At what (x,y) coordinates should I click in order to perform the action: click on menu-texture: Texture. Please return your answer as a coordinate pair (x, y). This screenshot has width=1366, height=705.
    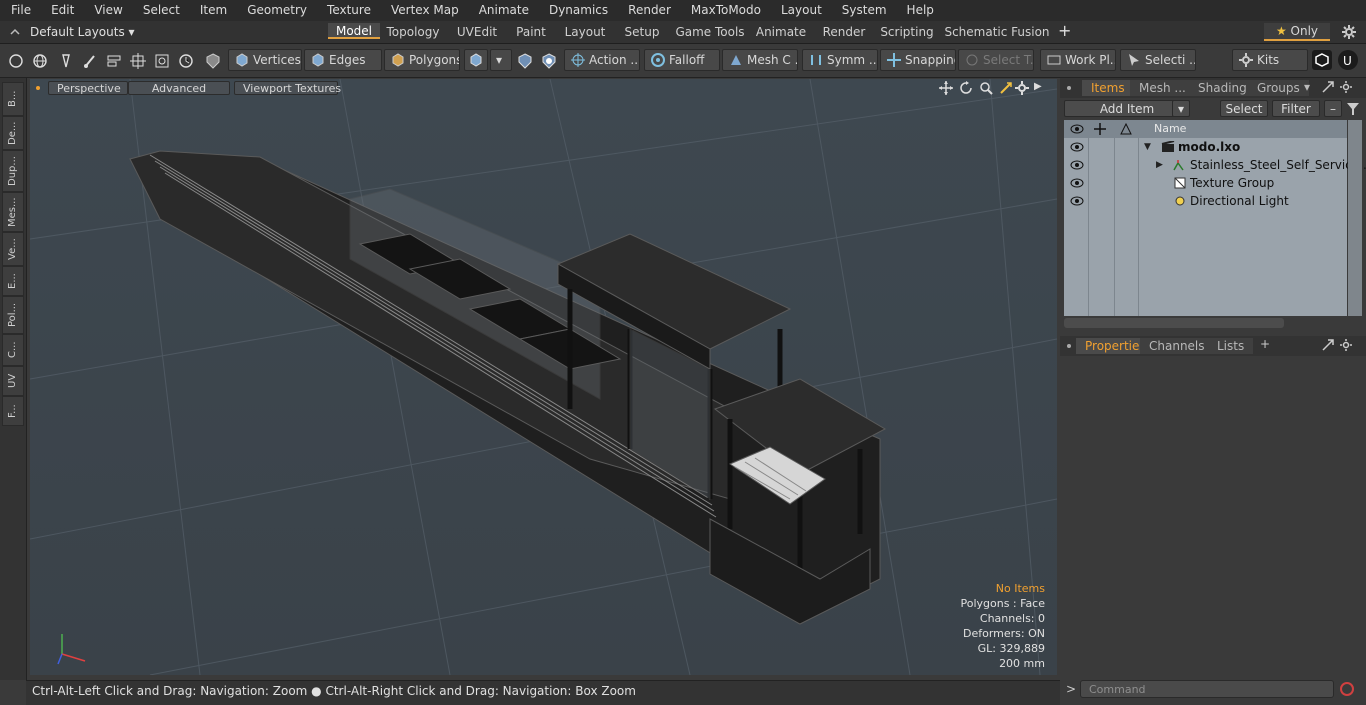
    Looking at the image, I should click on (348, 10).